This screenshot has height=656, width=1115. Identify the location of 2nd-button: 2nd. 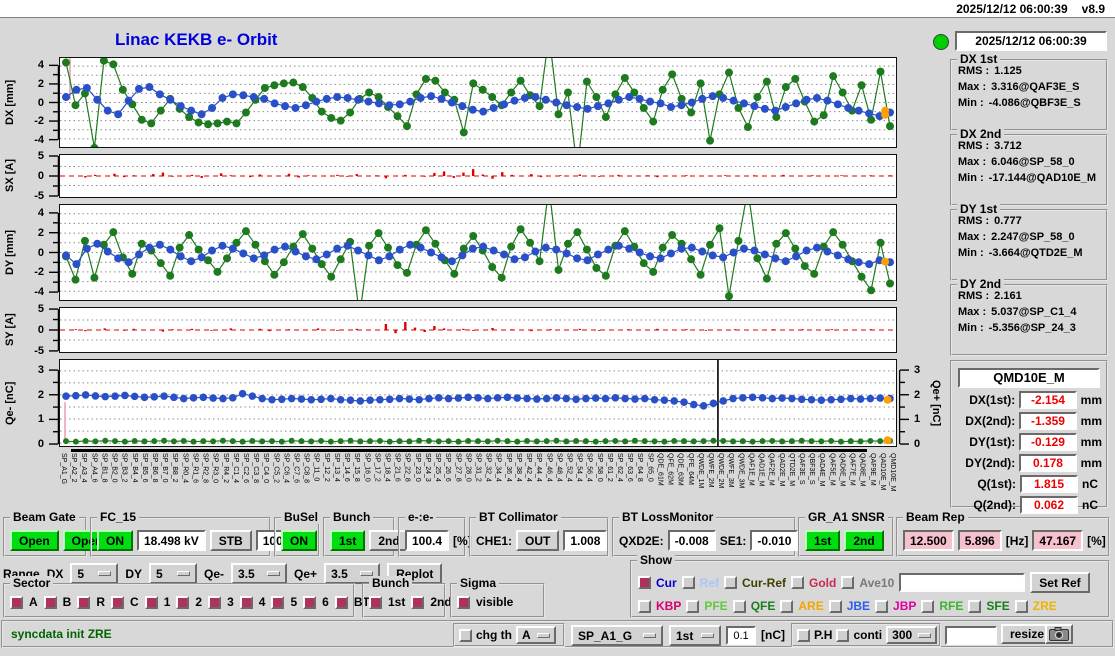
(864, 540).